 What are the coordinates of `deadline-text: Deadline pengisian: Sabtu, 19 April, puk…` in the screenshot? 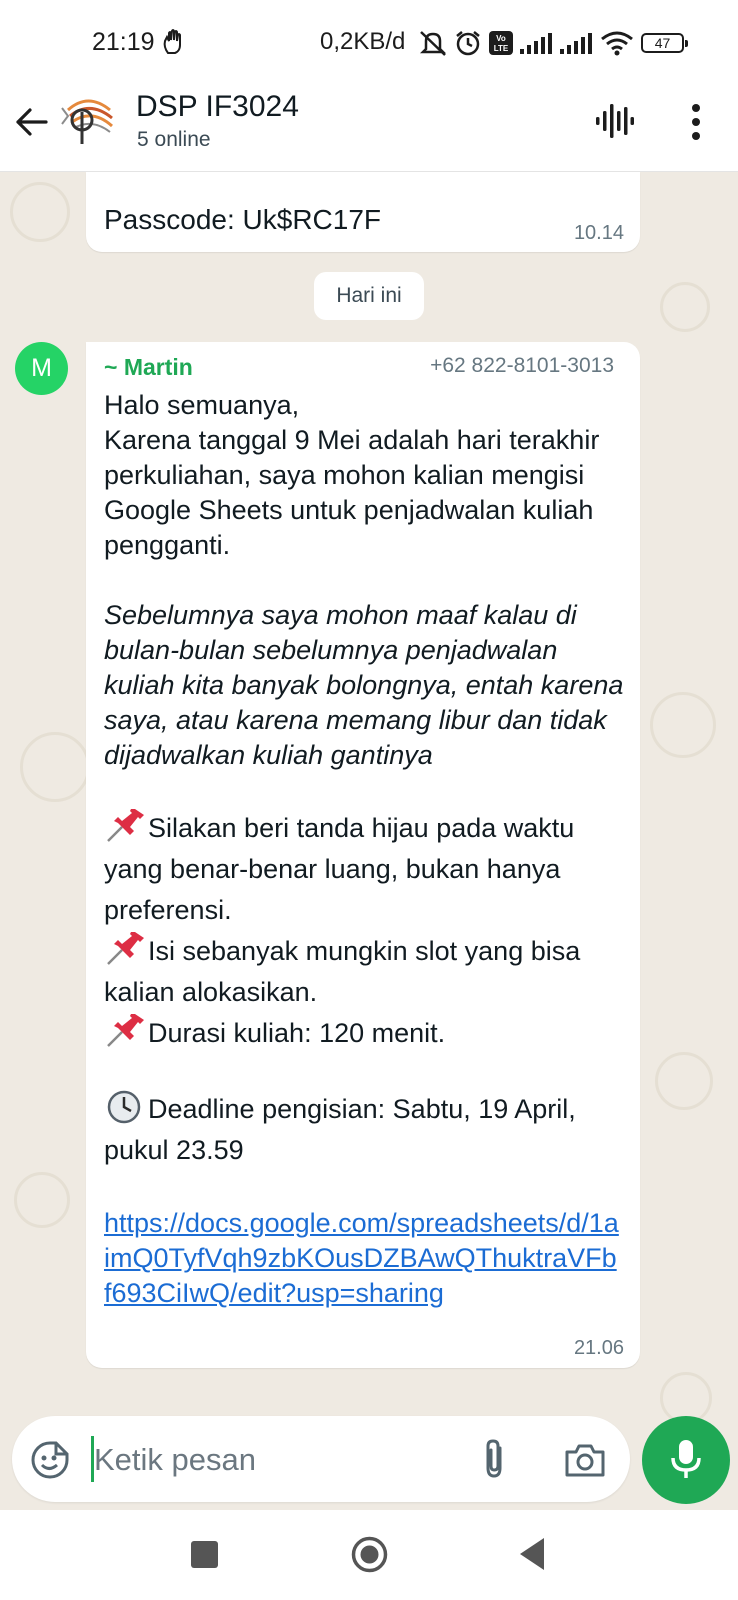 It's located at (340, 1129).